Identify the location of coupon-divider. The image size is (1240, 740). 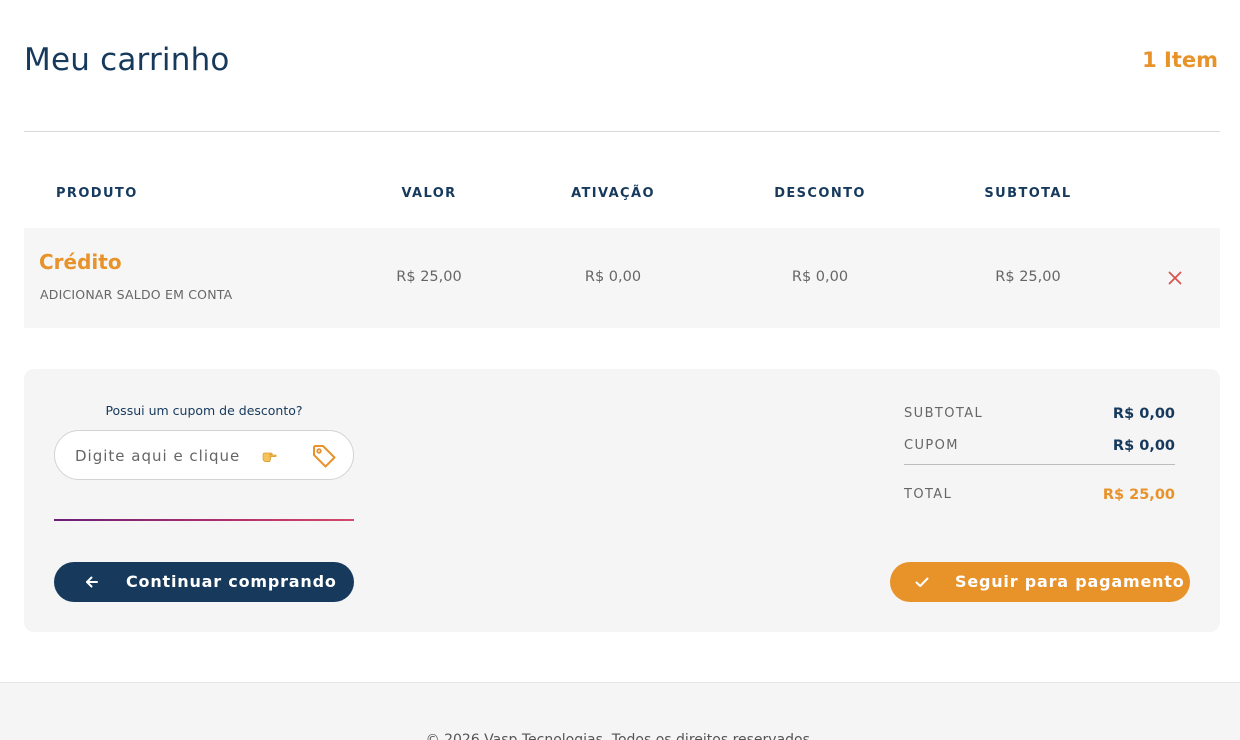
(204, 520).